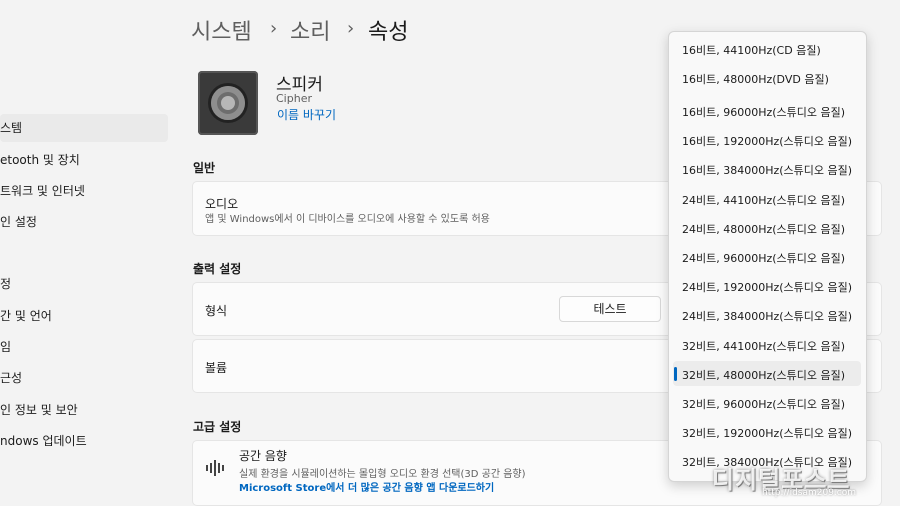 The height and width of the screenshot is (506, 900). Describe the element at coordinates (84, 410) in the screenshot. I see `sidebar-item-privacy: 인 정보 및 보안` at that location.